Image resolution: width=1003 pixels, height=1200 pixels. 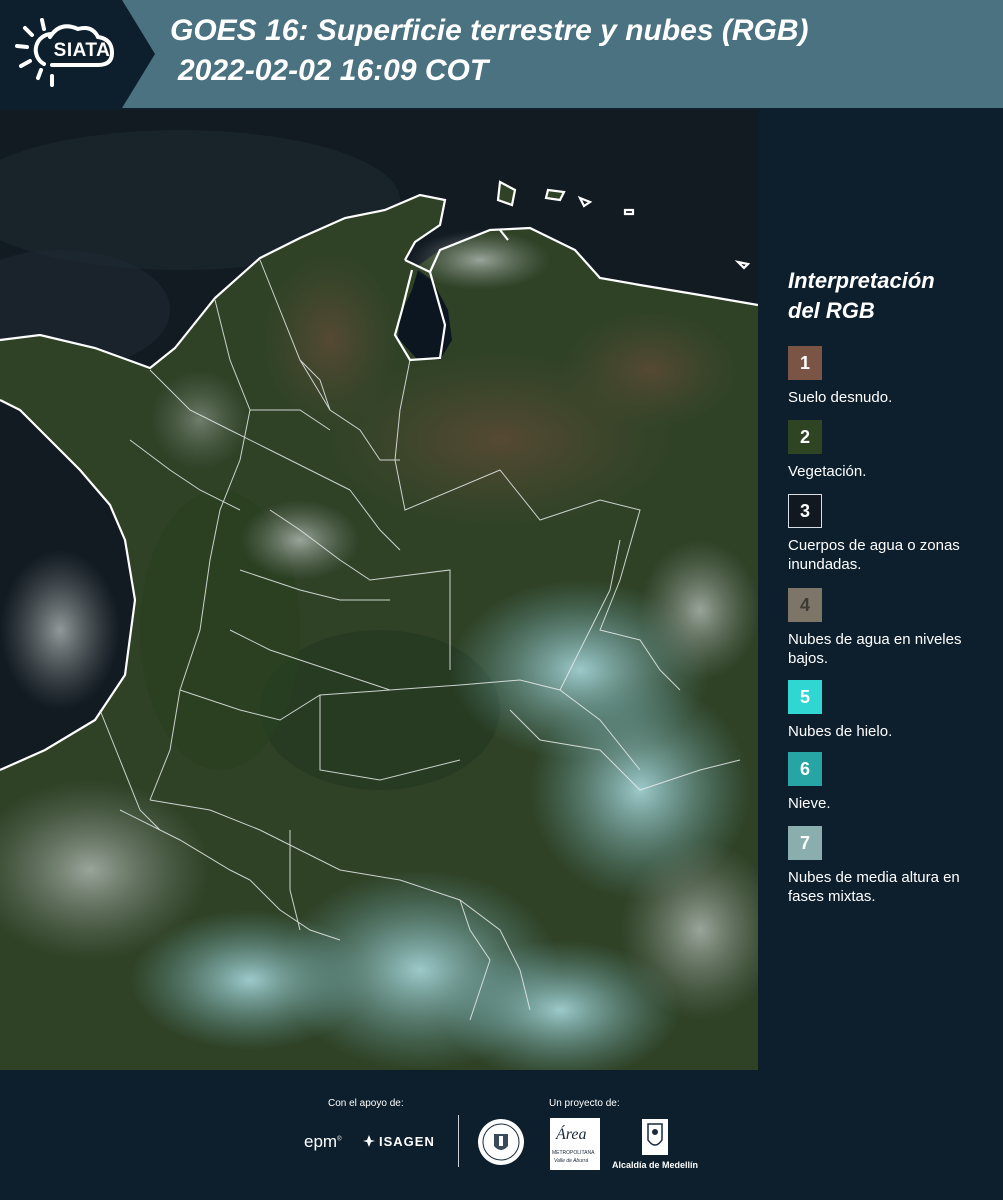 What do you see at coordinates (890, 782) in the screenshot?
I see `legend-item-snow: 6 Nieve.` at bounding box center [890, 782].